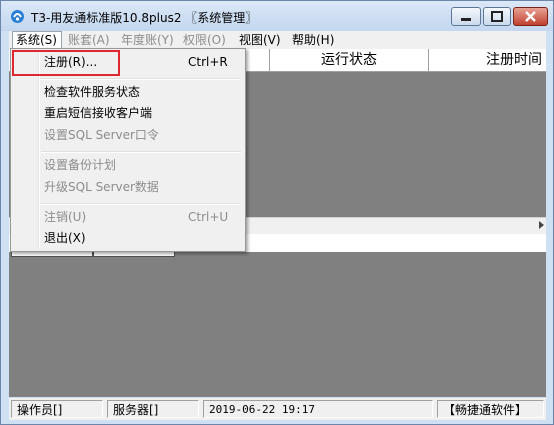 This screenshot has height=425, width=554. Describe the element at coordinates (128, 165) in the screenshot. I see `menu-item-backup-plan: 设置备份计划` at that location.